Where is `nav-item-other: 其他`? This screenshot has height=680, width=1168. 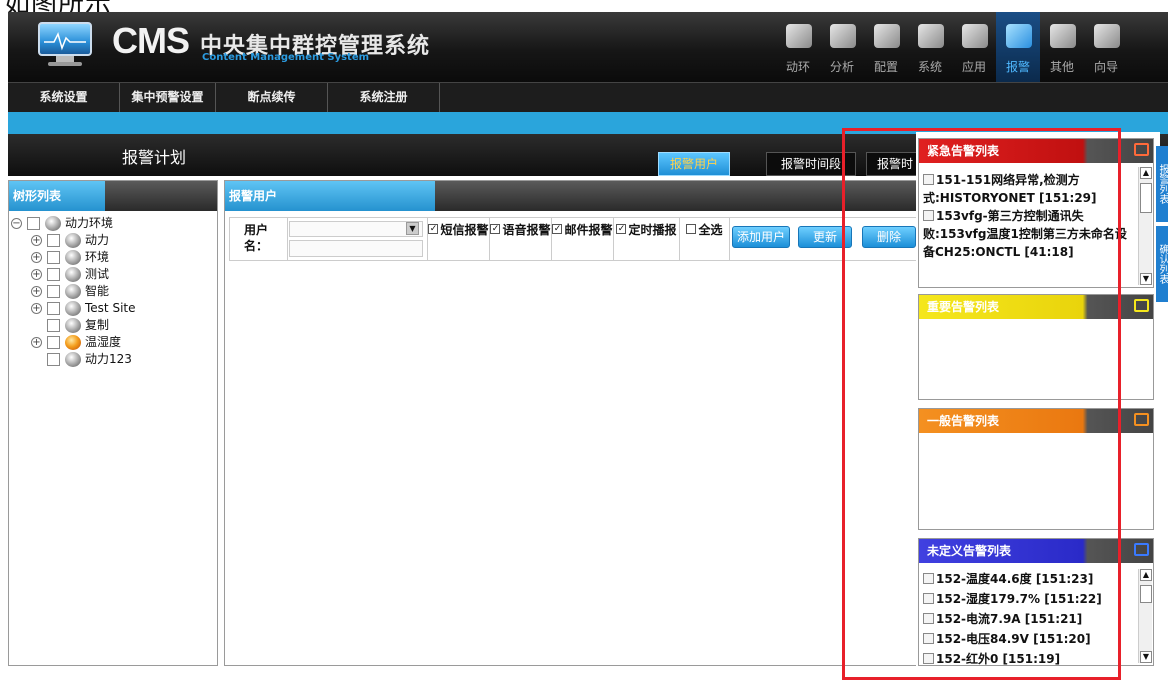
nav-item-other: 其他 is located at coordinates (1062, 47).